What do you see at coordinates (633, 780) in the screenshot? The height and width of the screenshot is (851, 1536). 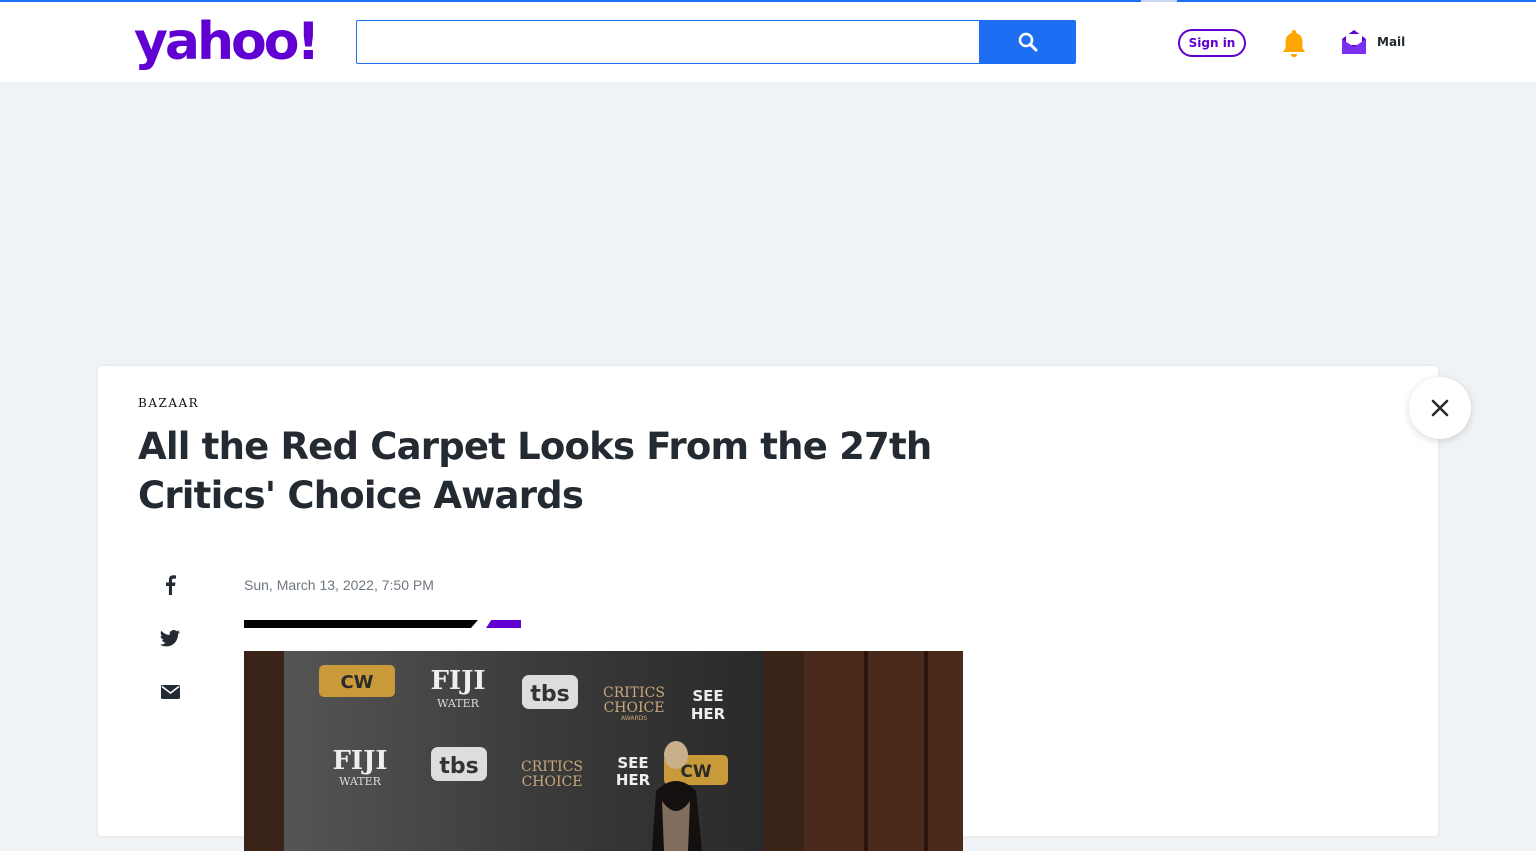 I see `her-label-2: HER` at bounding box center [633, 780].